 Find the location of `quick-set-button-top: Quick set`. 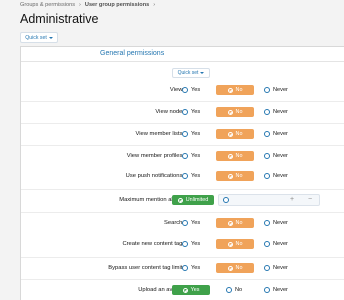

quick-set-button-top: Quick set is located at coordinates (39, 37).